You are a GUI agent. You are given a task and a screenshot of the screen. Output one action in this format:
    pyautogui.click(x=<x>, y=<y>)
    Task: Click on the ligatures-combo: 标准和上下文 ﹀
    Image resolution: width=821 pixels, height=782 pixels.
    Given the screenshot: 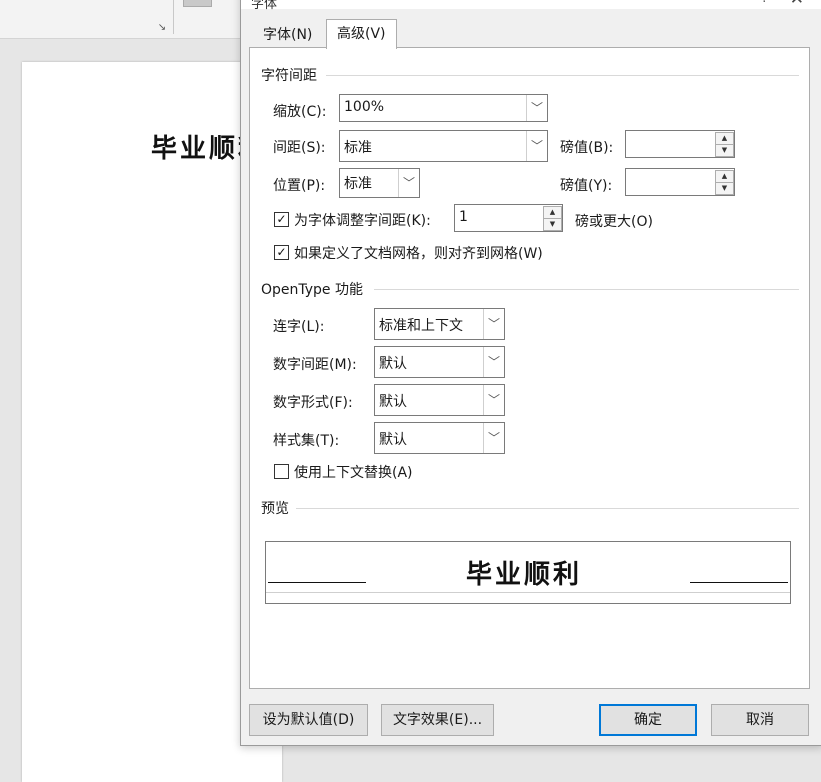 What is the action you would take?
    pyautogui.click(x=439, y=324)
    